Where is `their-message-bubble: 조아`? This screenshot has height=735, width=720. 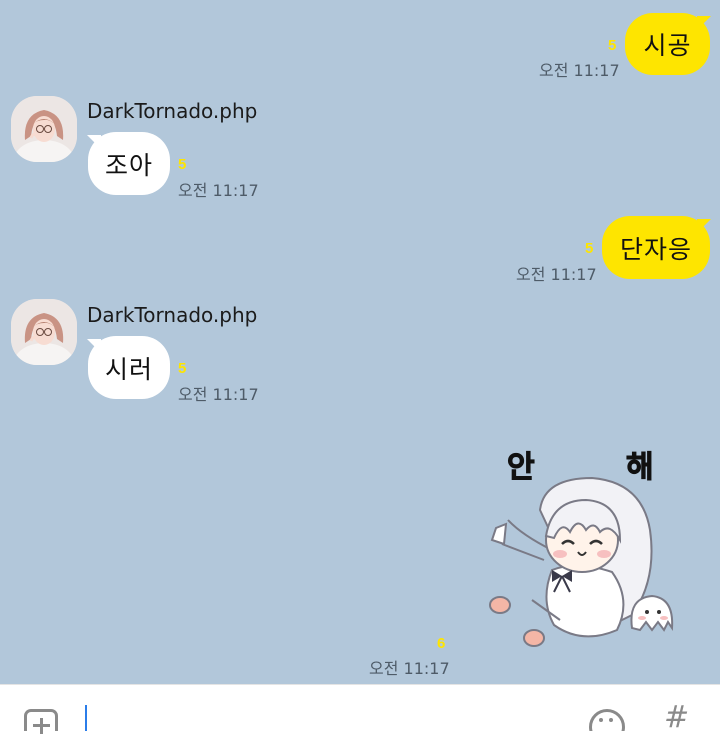
their-message-bubble: 조아 is located at coordinates (129, 163).